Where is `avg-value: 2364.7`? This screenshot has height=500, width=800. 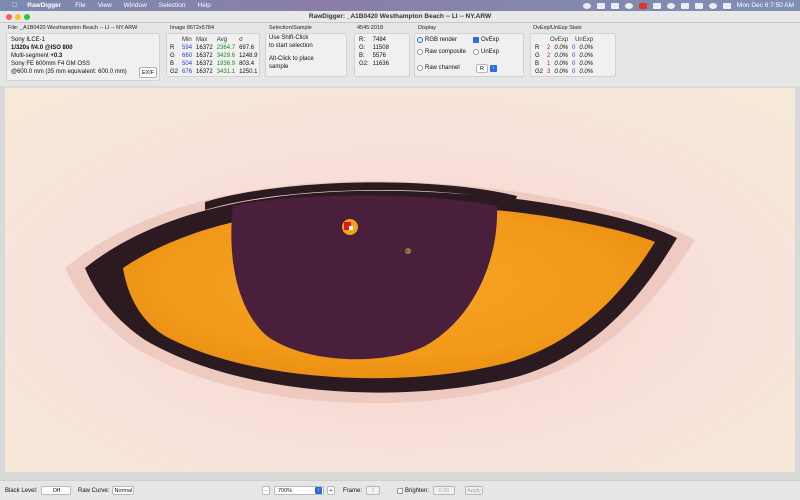
avg-value: 2364.7 is located at coordinates (226, 48).